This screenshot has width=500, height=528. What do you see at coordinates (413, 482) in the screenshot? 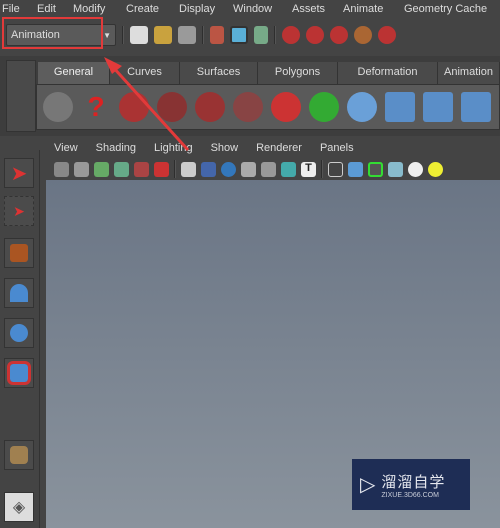
I see `watermark-title: 溜溜自学` at bounding box center [413, 482].